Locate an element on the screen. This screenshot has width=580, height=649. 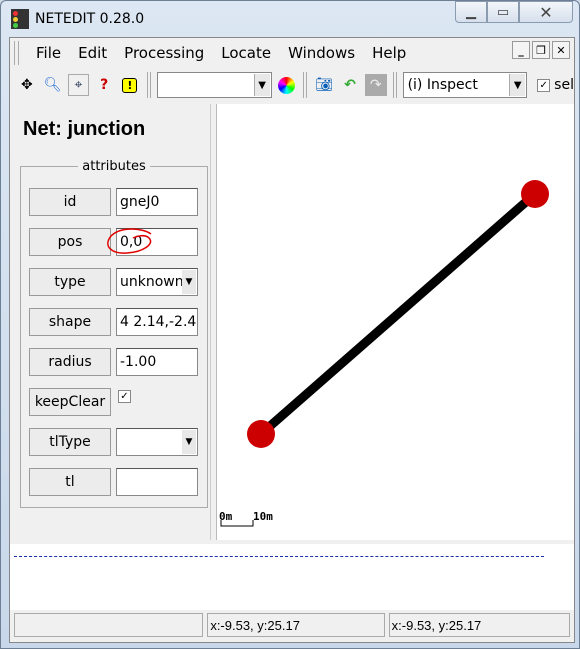
title-bar: NETEDIT 0.28.0 is located at coordinates (77, 19).